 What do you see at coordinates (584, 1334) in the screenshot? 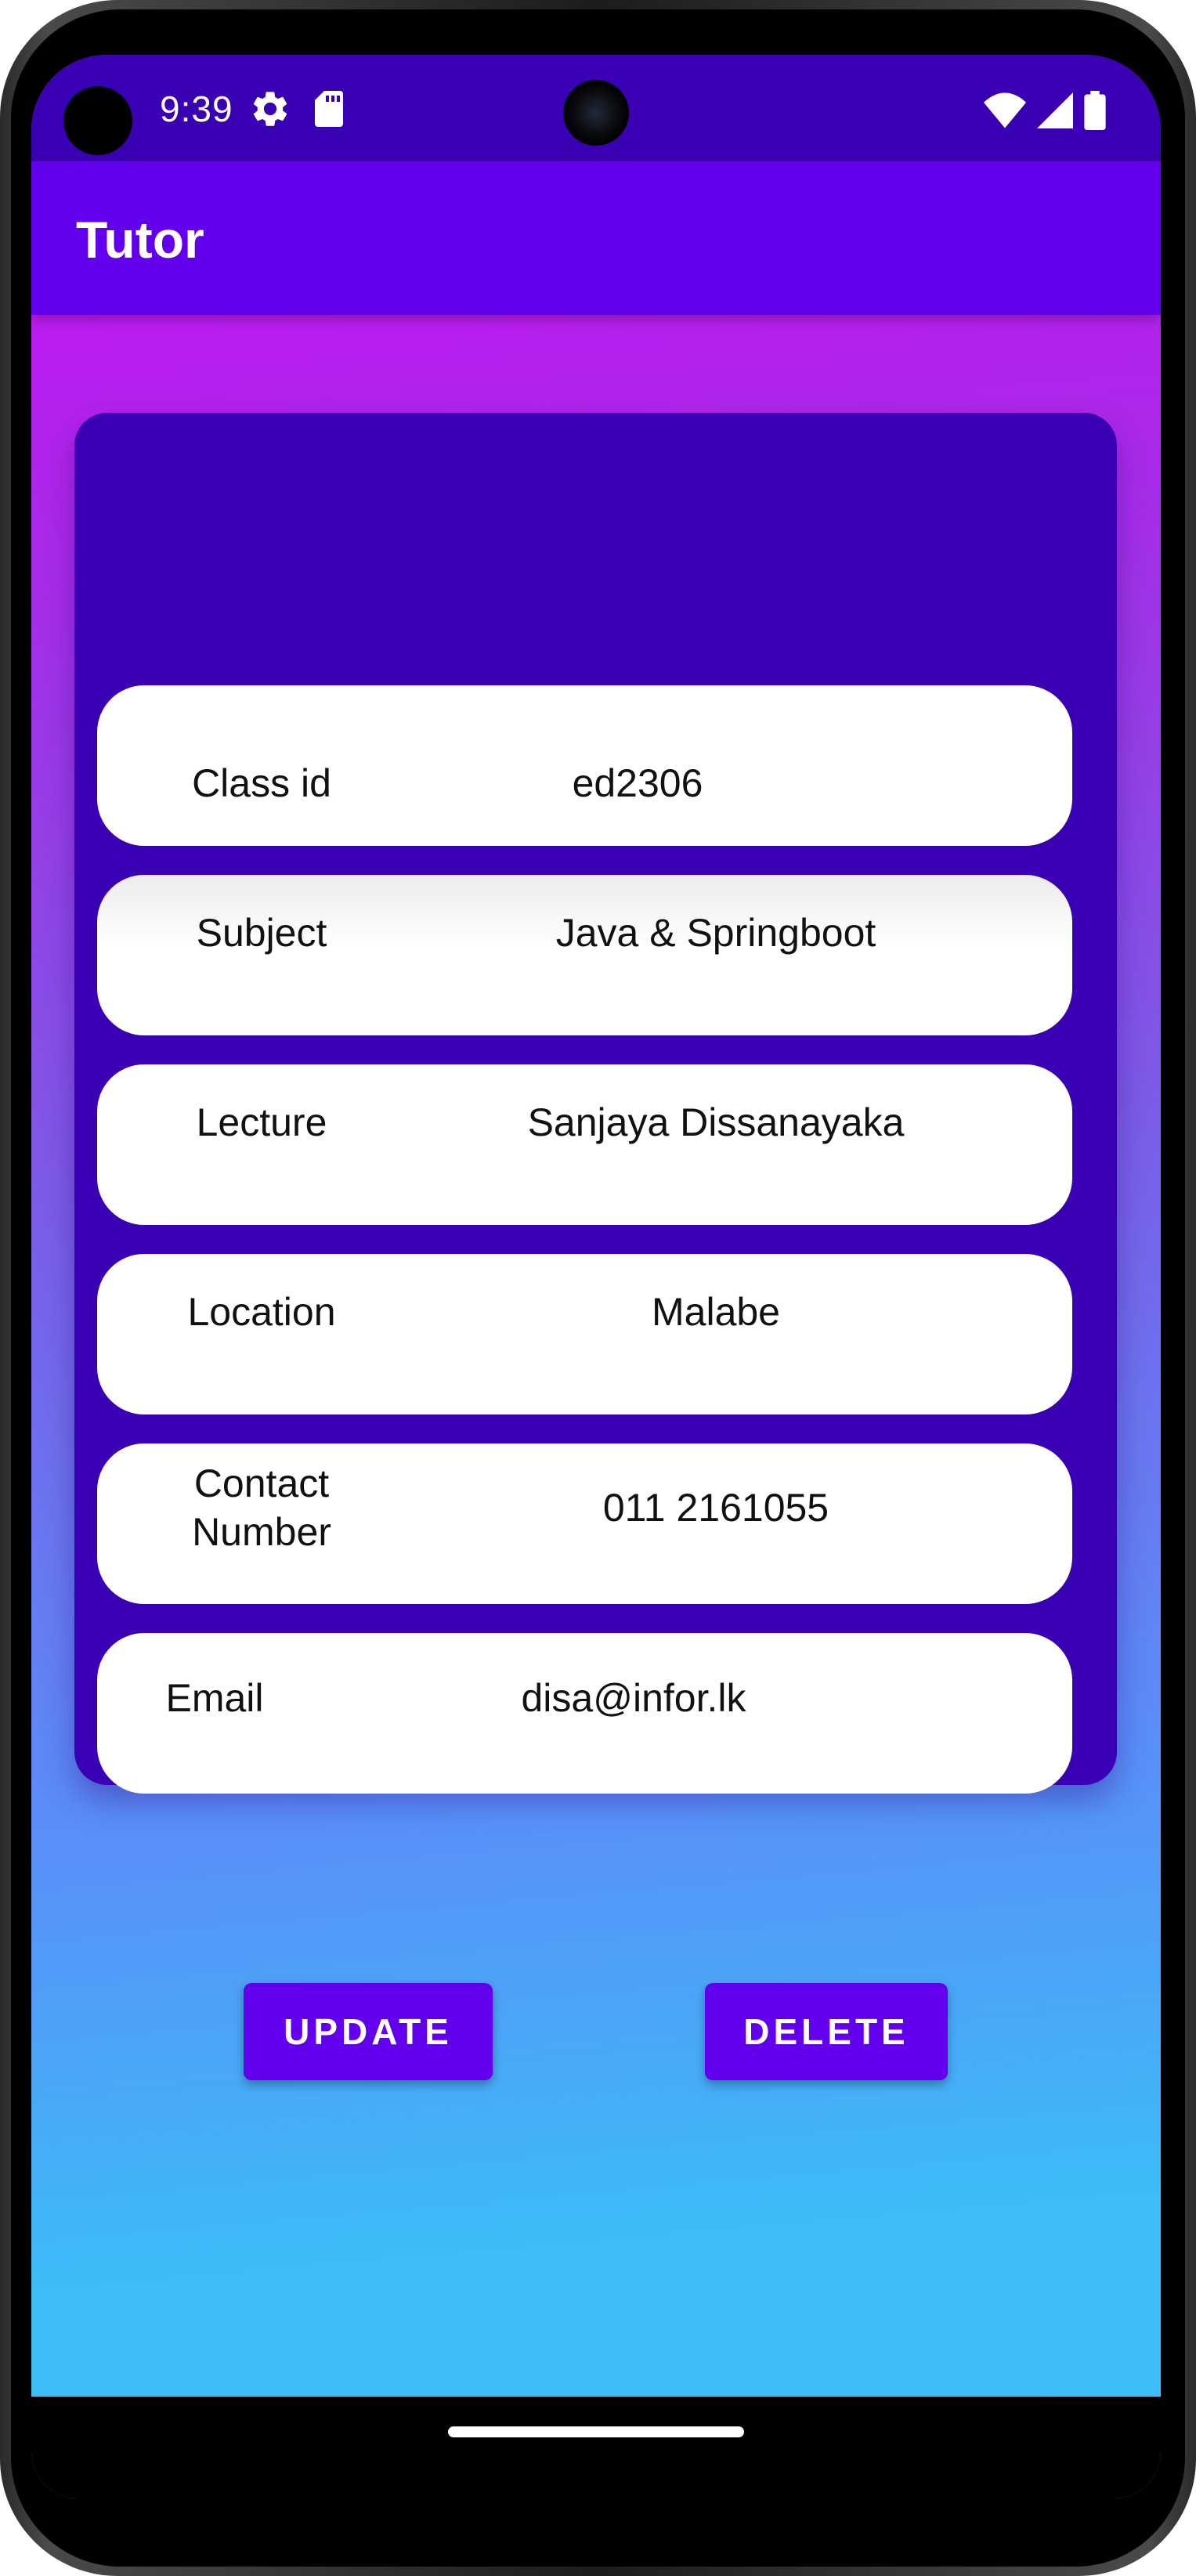
I see `detail-row-location: Location Malabe` at bounding box center [584, 1334].